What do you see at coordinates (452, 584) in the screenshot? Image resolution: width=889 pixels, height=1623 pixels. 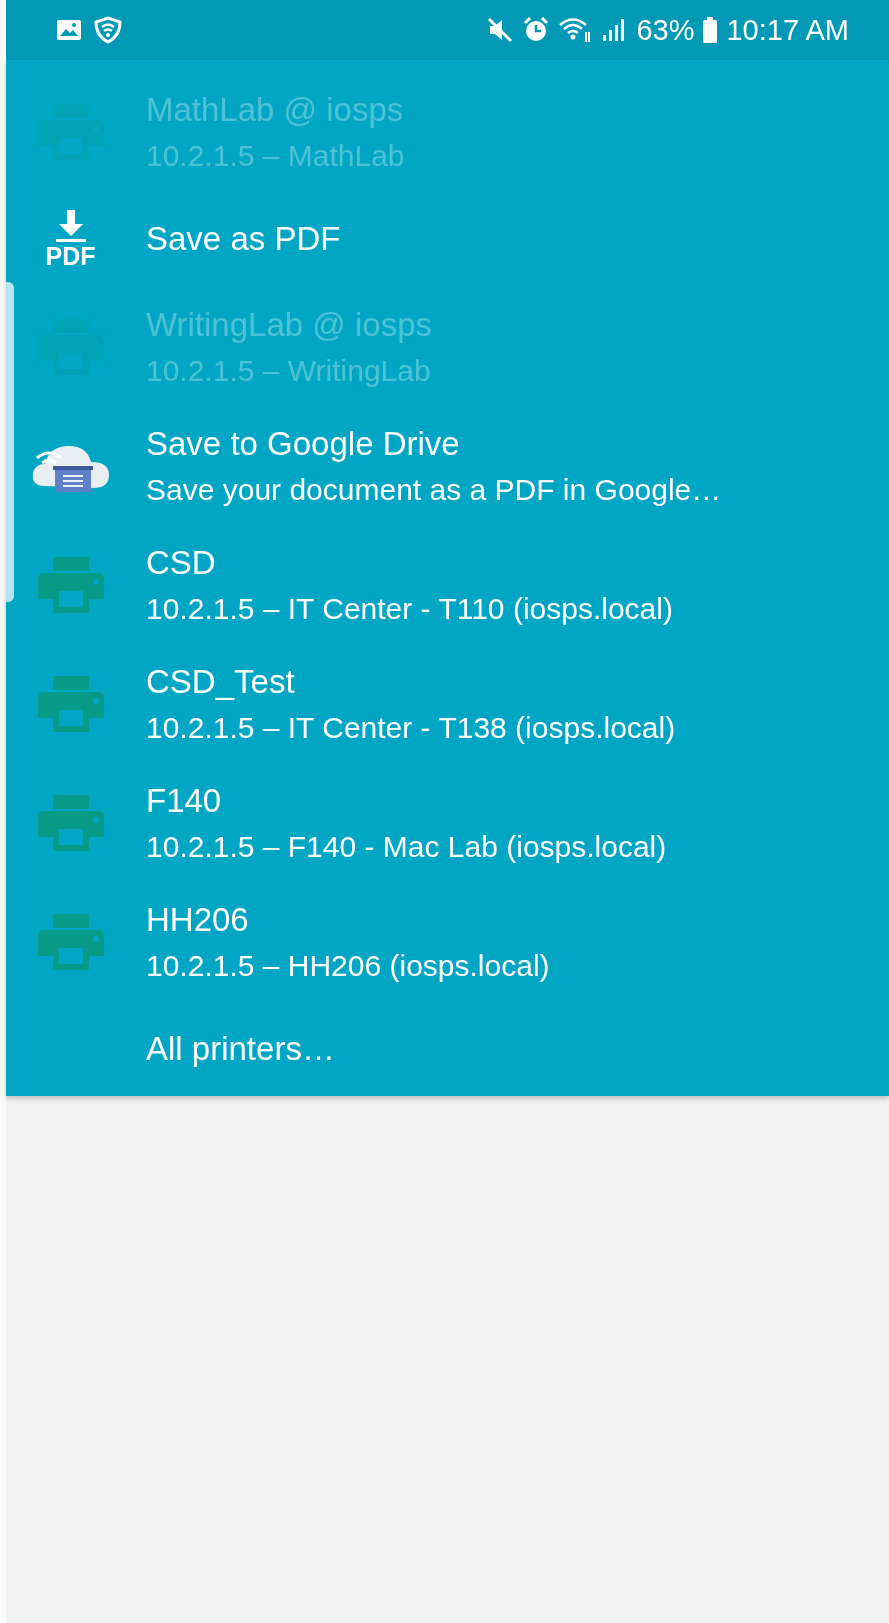 I see `printer-menu-item: CSD 10.2.1.5 – IT Center - T110 (iosps.local)` at bounding box center [452, 584].